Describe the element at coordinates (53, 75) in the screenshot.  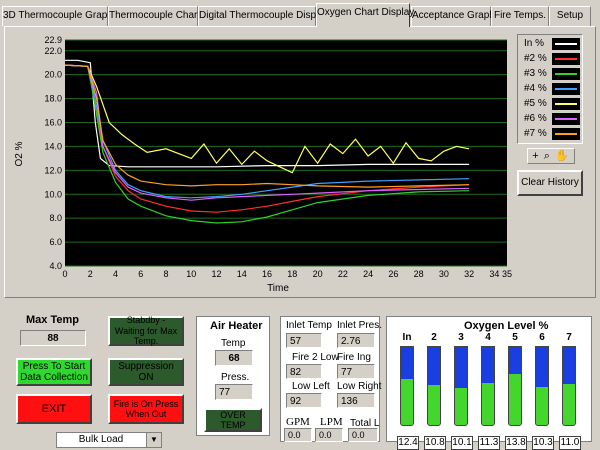
I see `y-tick-label: 20.0` at that location.